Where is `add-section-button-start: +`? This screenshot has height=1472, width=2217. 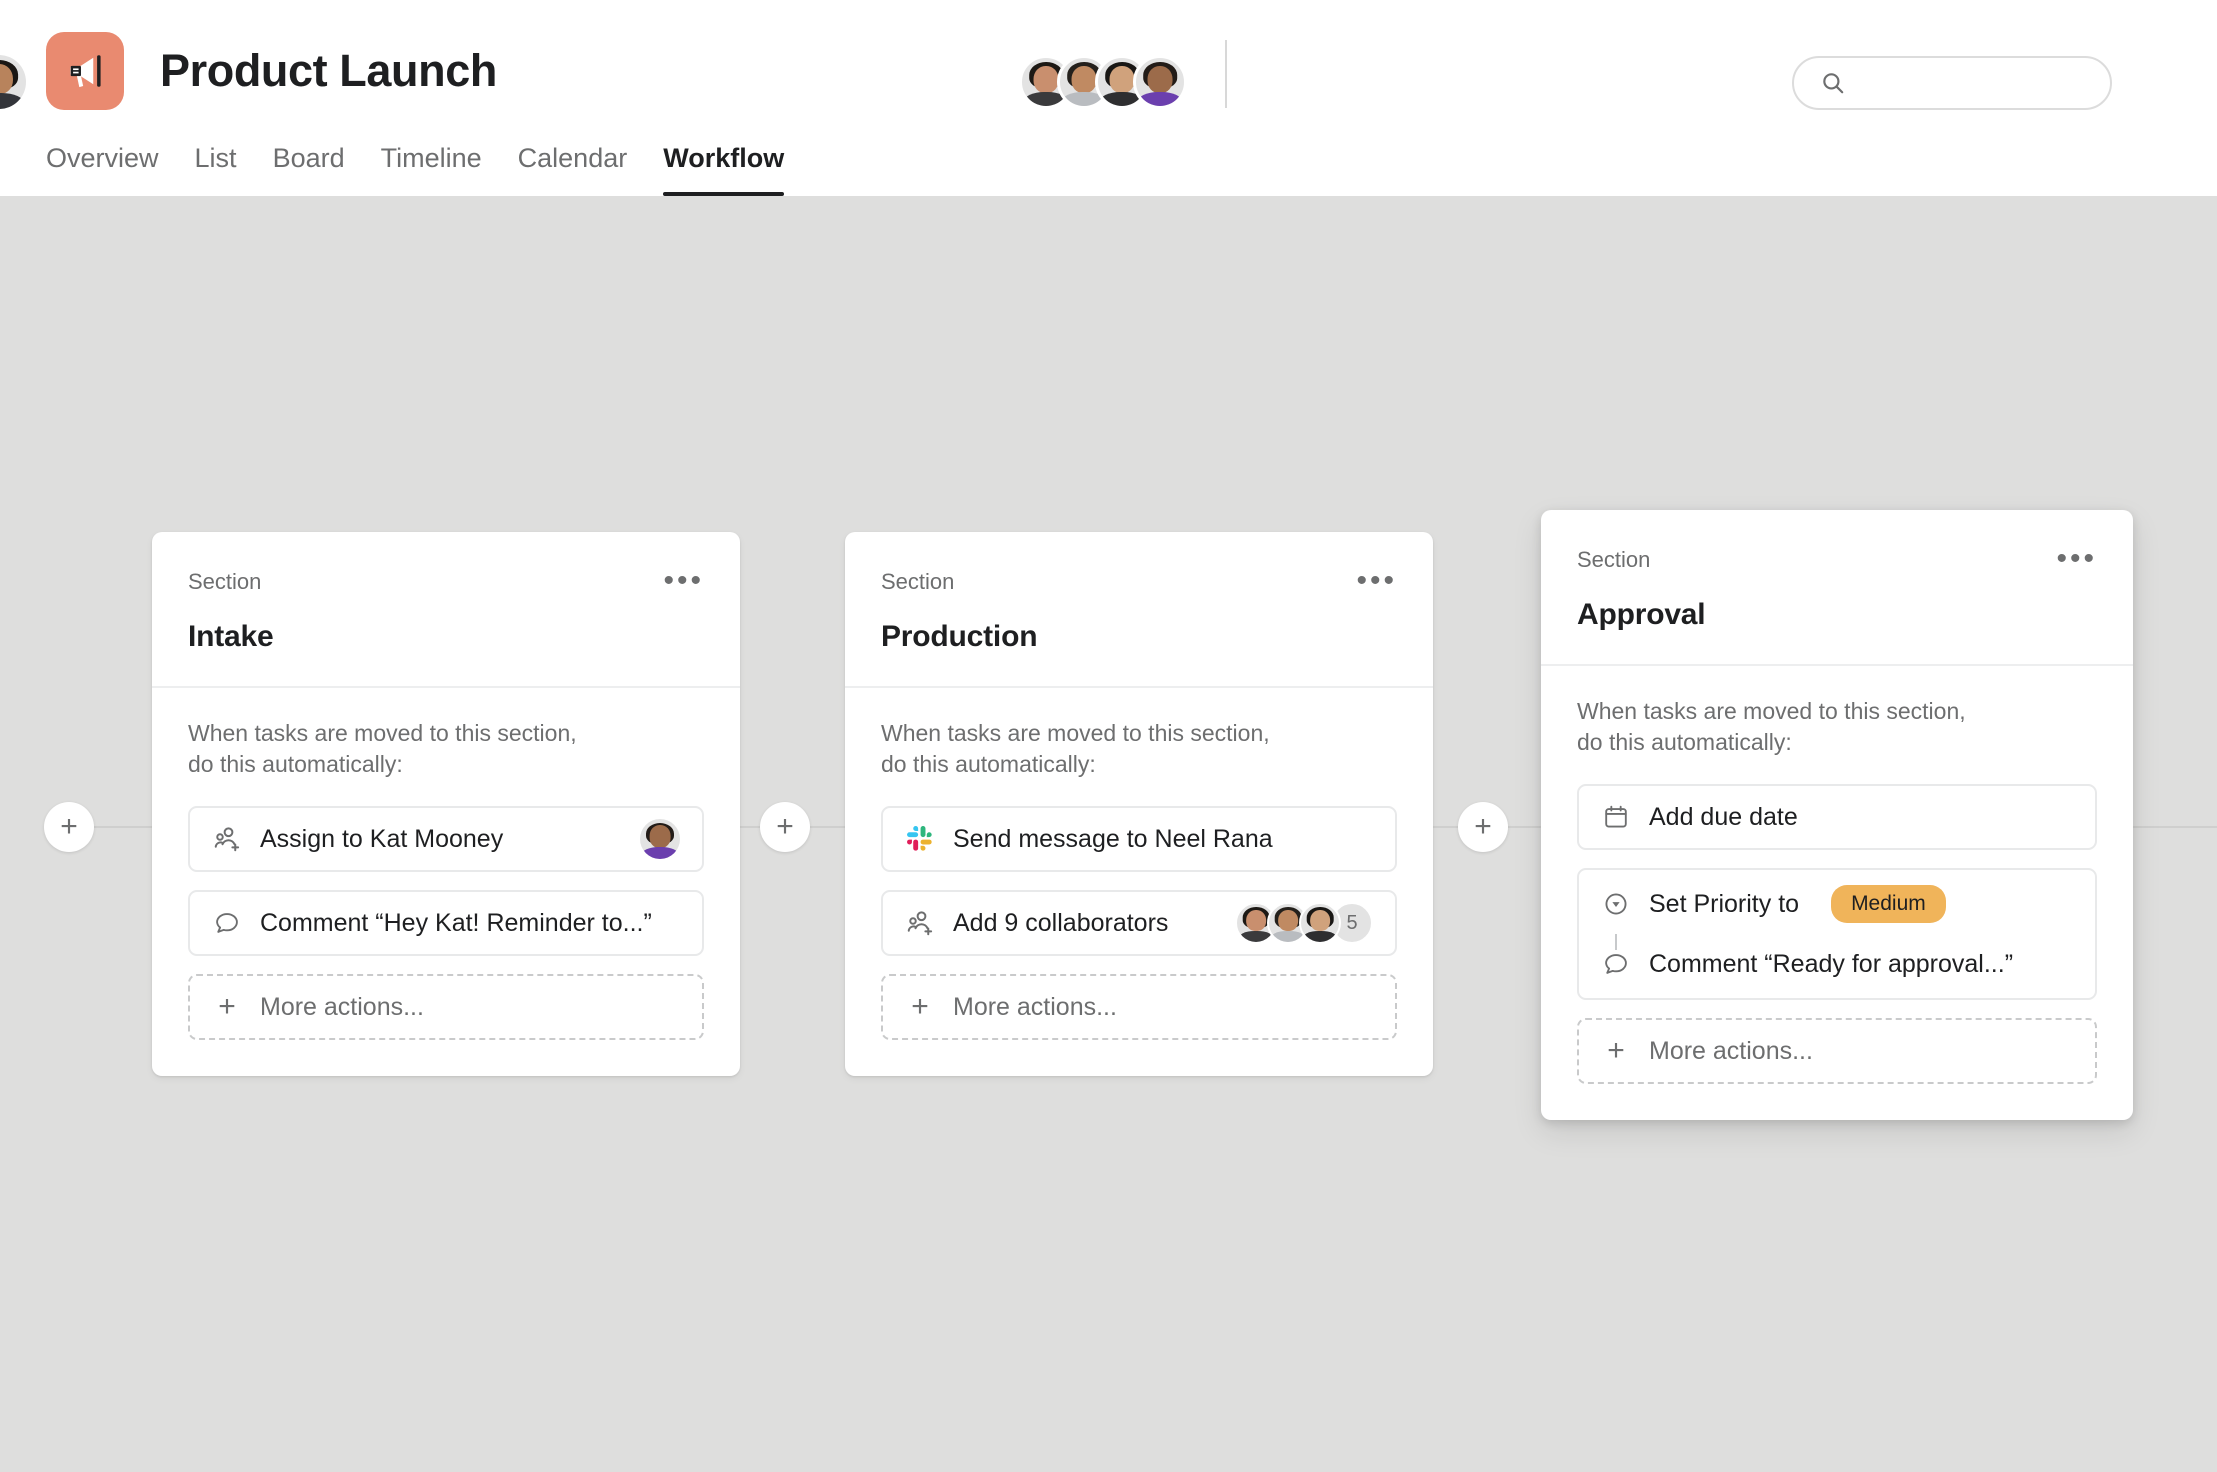 add-section-button-start: + is located at coordinates (69, 827).